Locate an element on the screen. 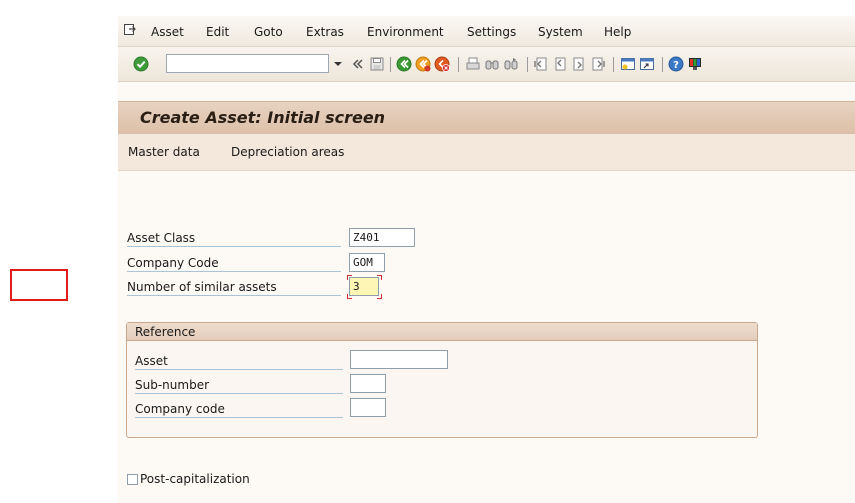 The height and width of the screenshot is (503, 855). menu-icon is located at coordinates (130, 29).